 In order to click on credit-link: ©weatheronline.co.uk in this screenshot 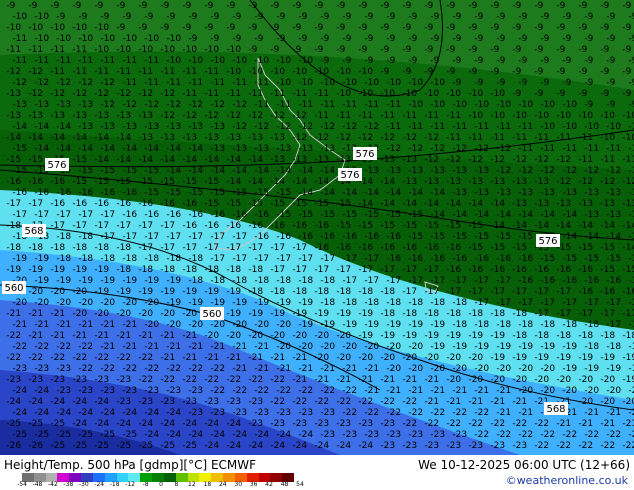, I will do `click(567, 480)`.